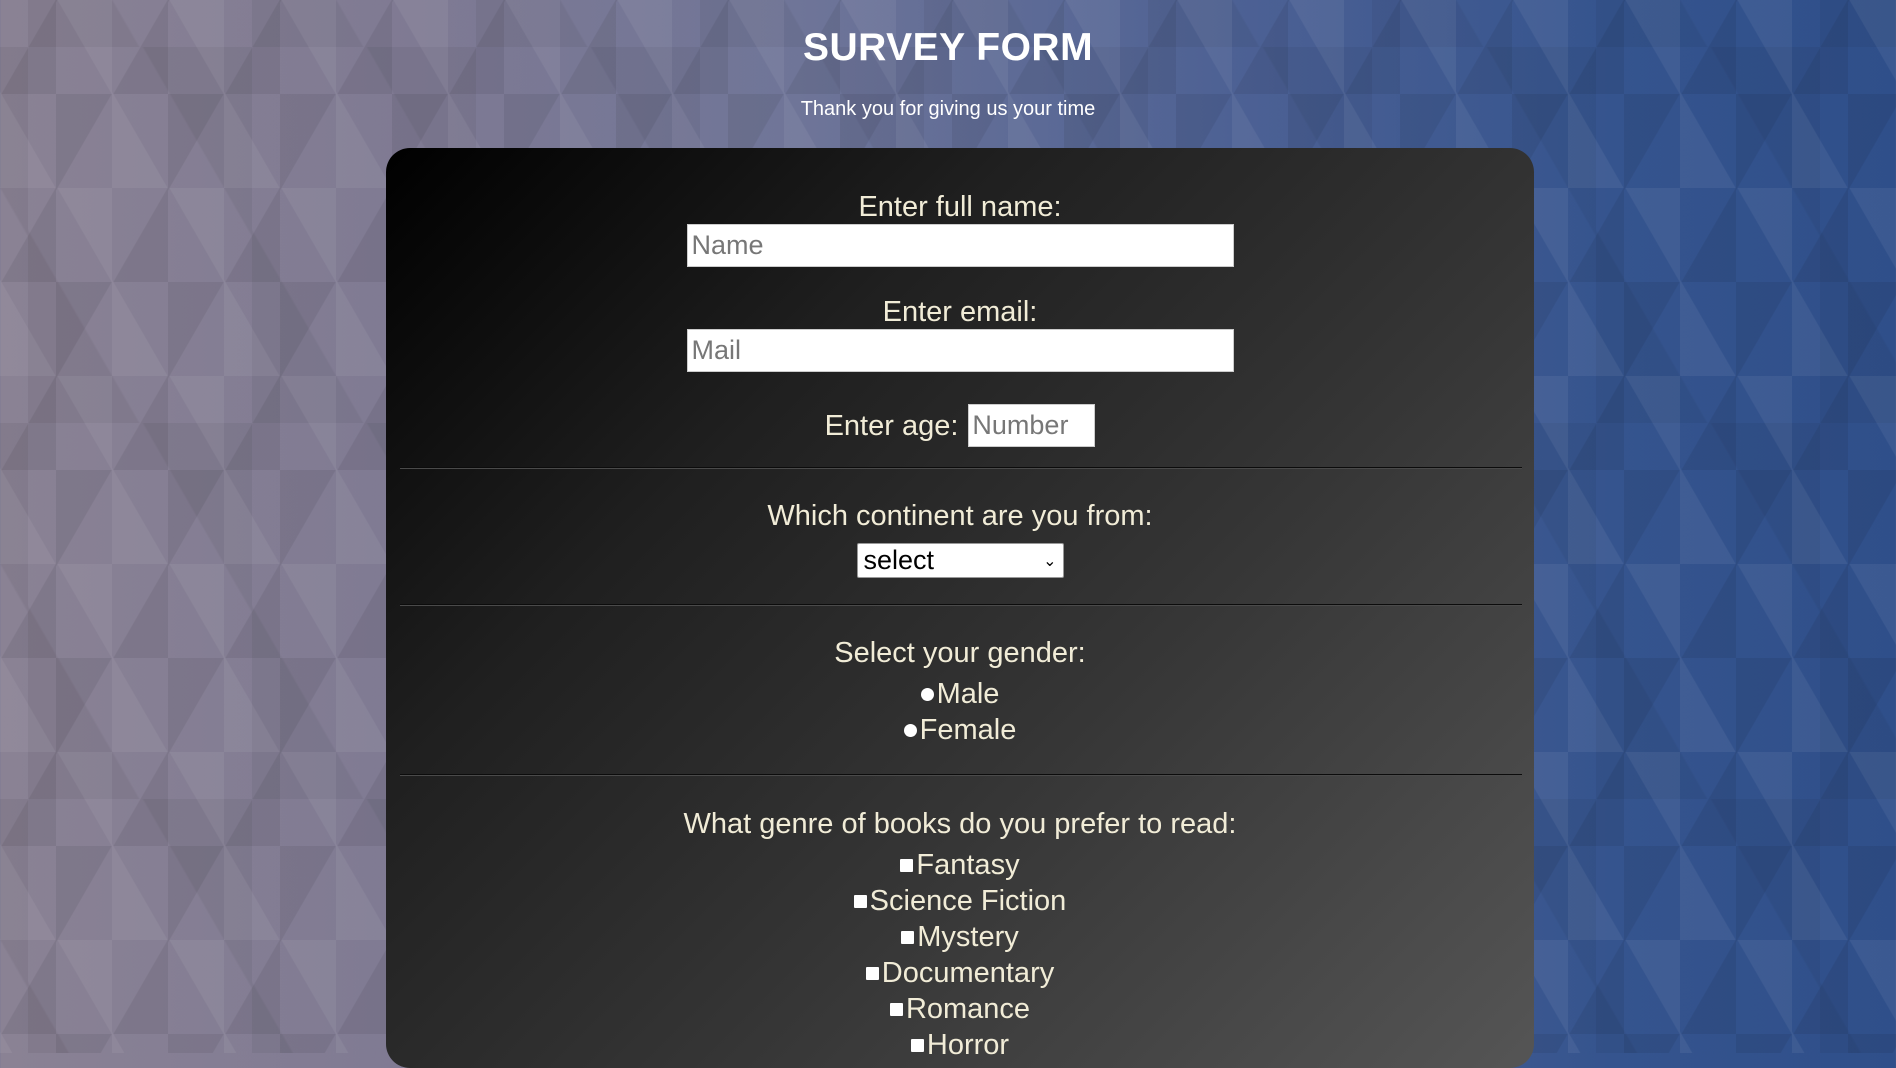  What do you see at coordinates (960, 653) in the screenshot?
I see `gender-label: Select your gender:` at bounding box center [960, 653].